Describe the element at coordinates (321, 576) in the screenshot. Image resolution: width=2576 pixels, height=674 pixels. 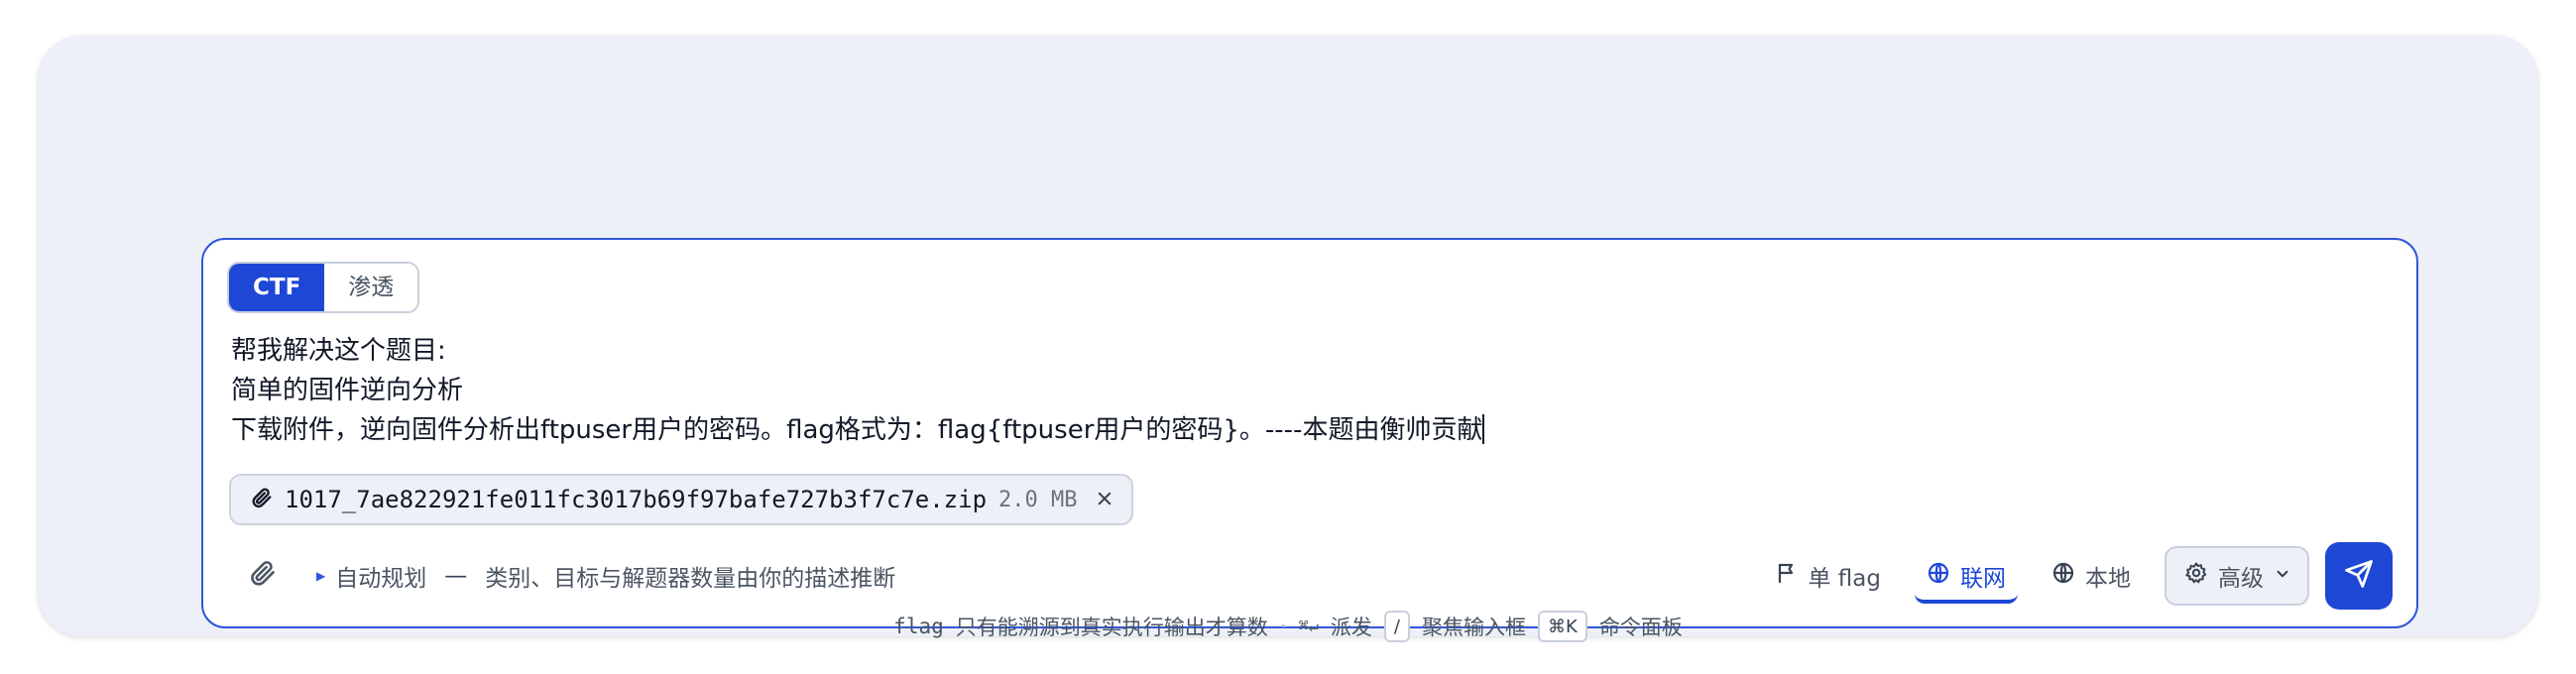
I see `caret-right-icon: ▶` at that location.